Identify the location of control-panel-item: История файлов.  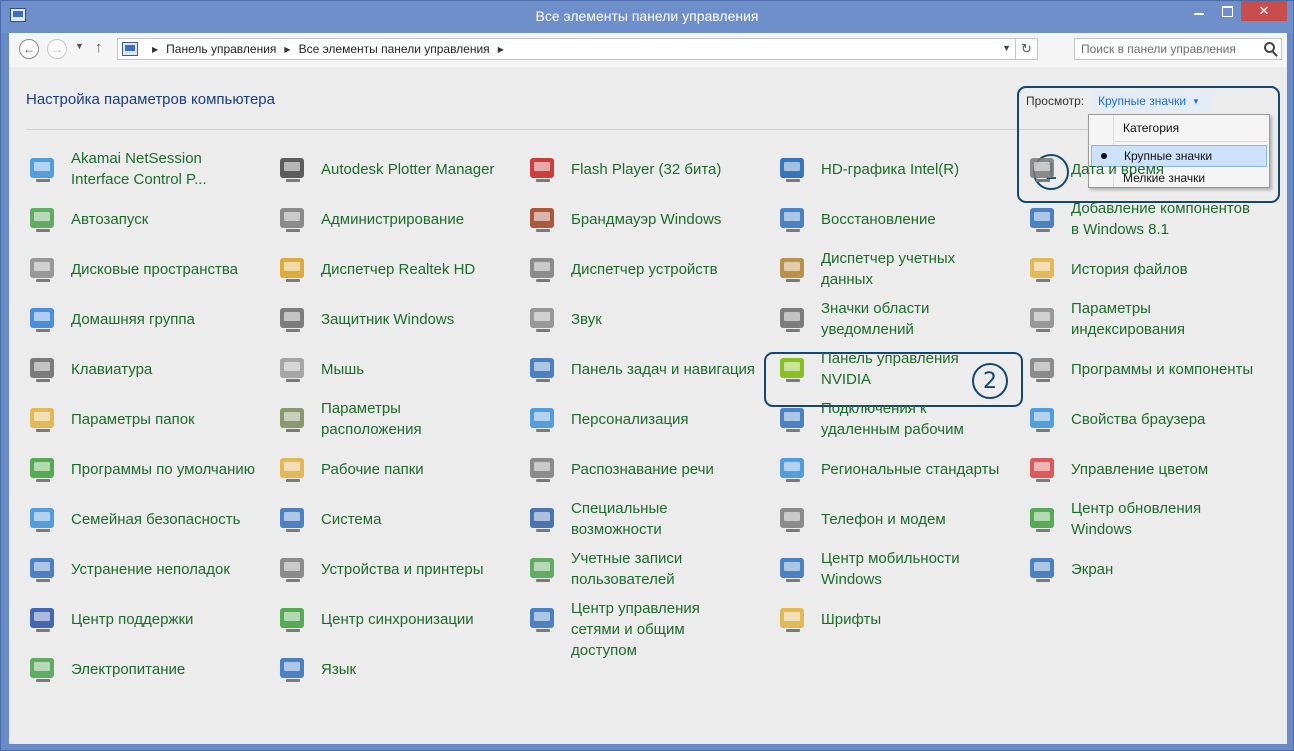
(1129, 269).